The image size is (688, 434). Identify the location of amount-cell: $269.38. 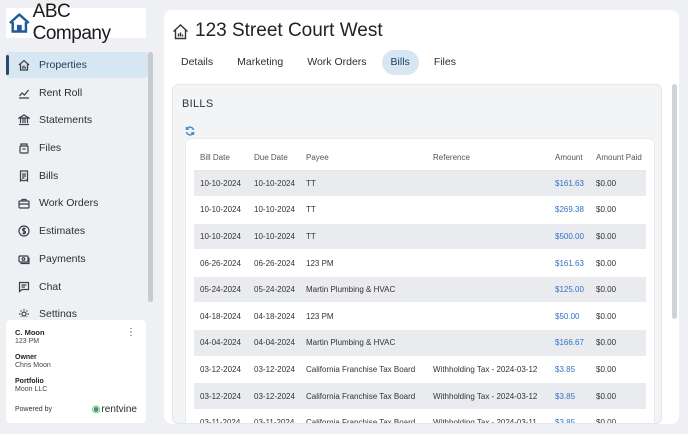
(569, 210).